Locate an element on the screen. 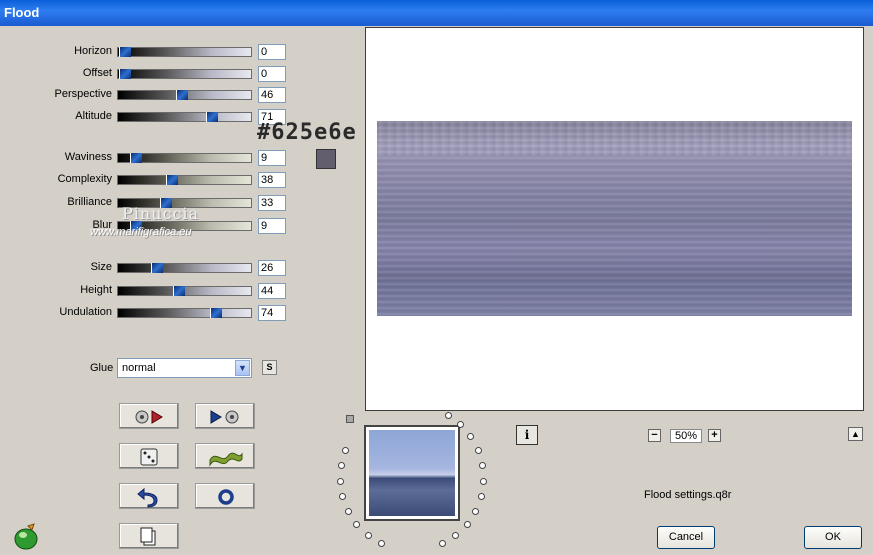  brilliance-input: 33 is located at coordinates (272, 203).